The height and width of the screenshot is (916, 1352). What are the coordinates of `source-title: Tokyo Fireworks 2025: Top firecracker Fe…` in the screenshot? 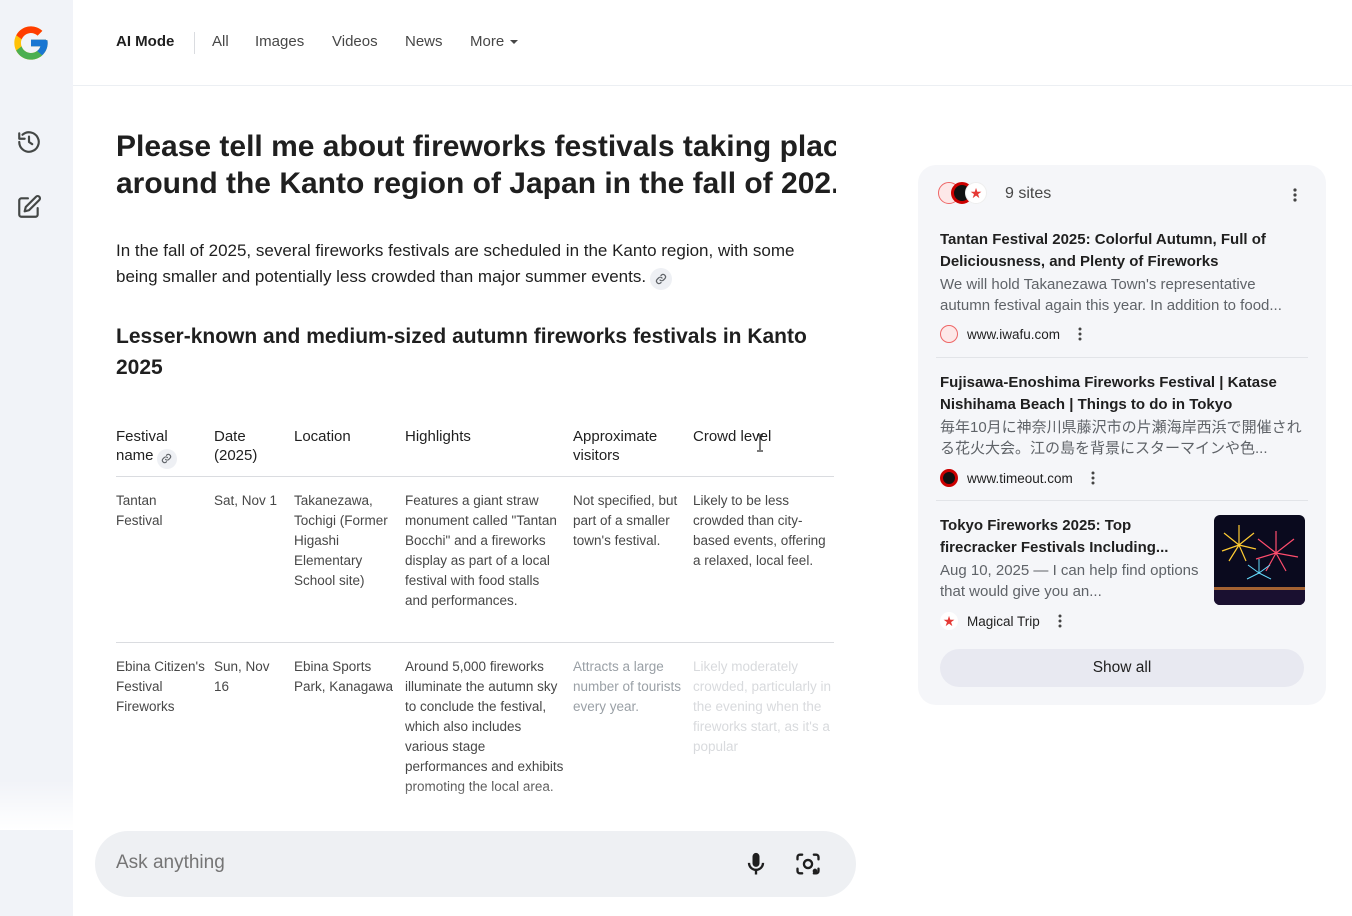 It's located at (1070, 536).